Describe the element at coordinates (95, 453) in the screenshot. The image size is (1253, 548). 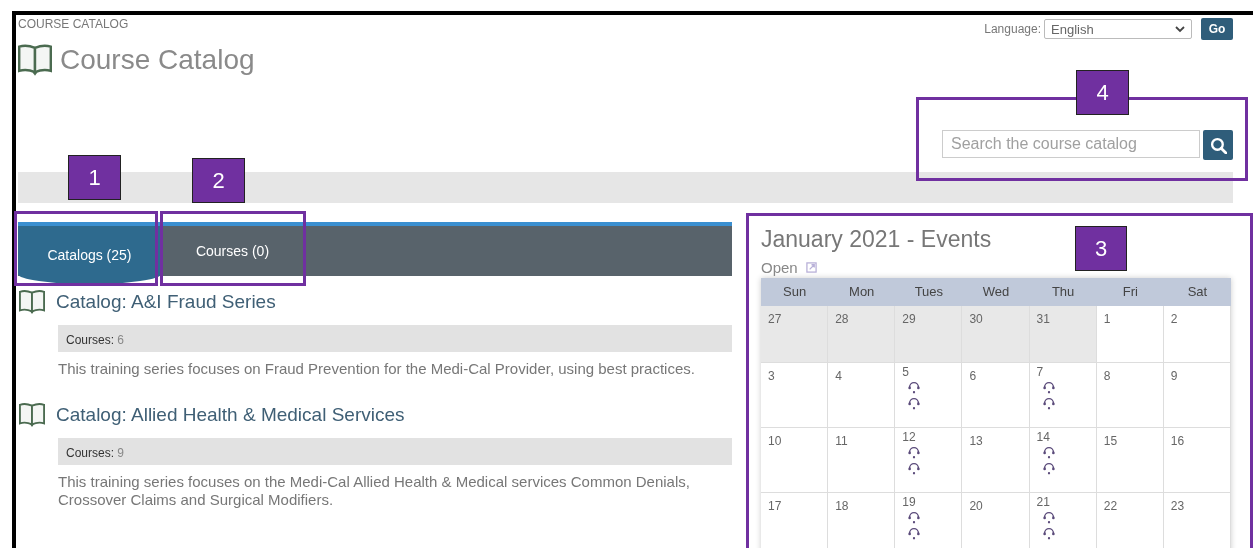
I see `course-count: Courses: 9` at that location.